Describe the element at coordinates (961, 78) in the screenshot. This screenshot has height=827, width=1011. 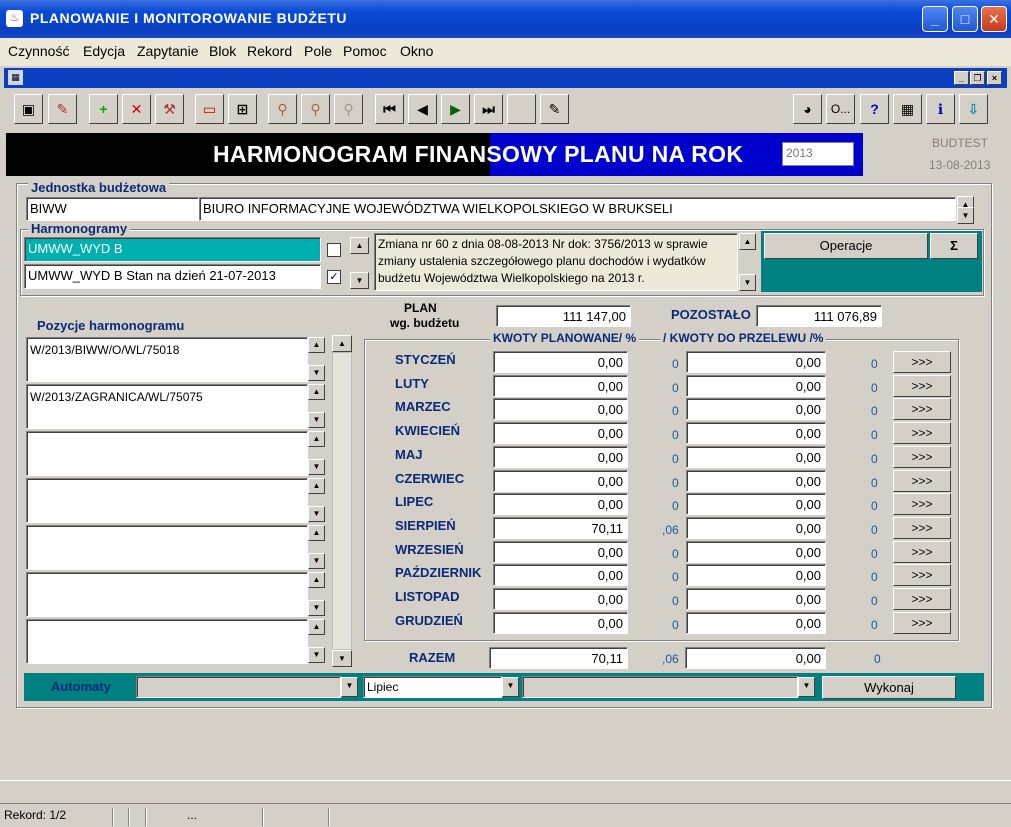
I see `mdi-minimize-button: _` at that location.